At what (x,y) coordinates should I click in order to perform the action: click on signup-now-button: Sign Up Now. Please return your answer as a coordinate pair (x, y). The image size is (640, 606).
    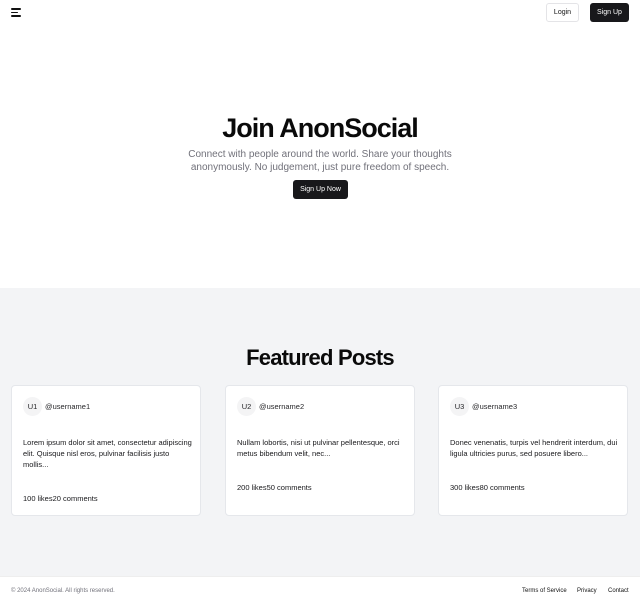
    Looking at the image, I should click on (320, 189).